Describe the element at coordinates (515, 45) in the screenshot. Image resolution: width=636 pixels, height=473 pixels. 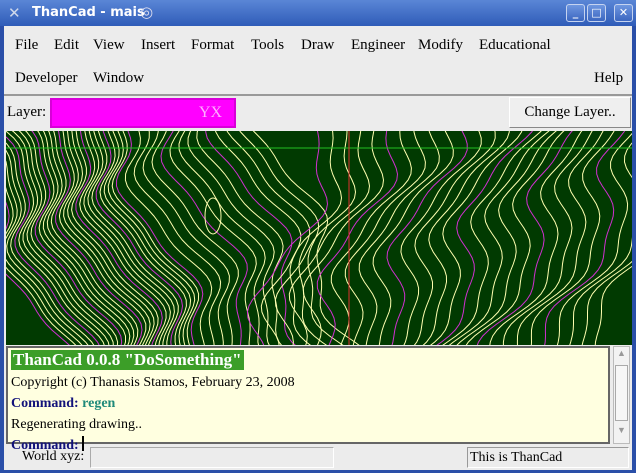
I see `menu-educational: Educational` at that location.